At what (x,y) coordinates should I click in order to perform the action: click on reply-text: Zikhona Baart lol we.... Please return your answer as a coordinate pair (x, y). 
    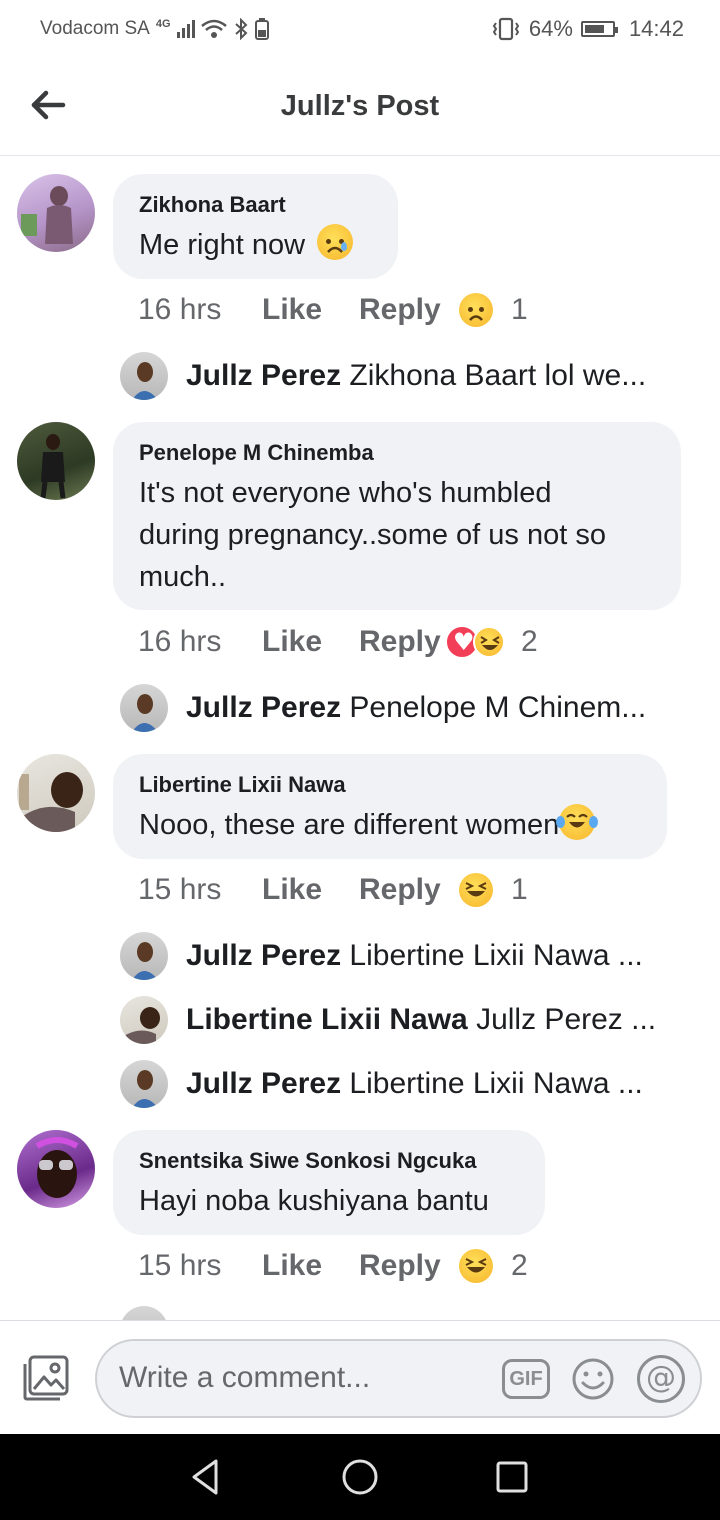
    Looking at the image, I should click on (498, 375).